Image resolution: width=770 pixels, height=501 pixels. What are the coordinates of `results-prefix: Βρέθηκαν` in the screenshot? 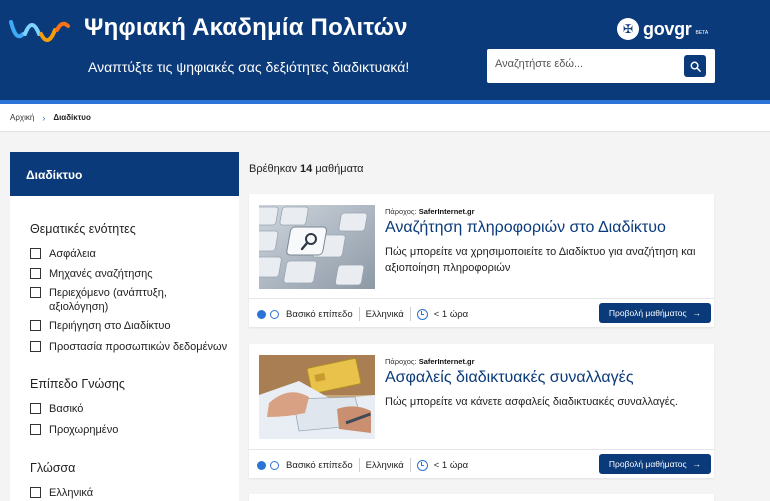 It's located at (273, 169).